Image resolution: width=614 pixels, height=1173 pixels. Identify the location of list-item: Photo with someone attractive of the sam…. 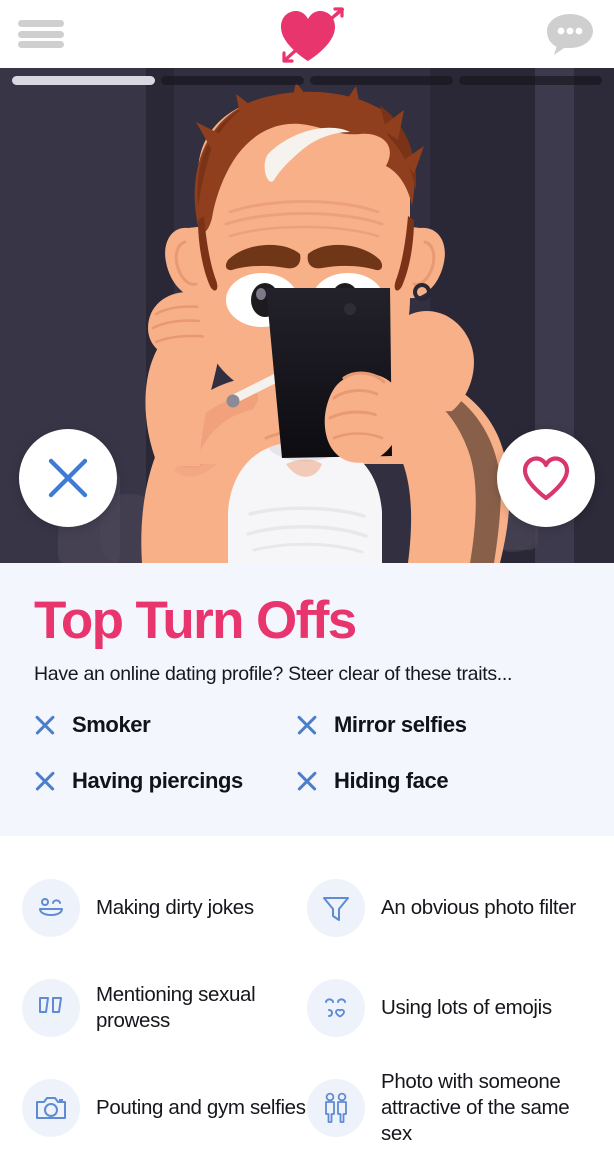
(449, 1108).